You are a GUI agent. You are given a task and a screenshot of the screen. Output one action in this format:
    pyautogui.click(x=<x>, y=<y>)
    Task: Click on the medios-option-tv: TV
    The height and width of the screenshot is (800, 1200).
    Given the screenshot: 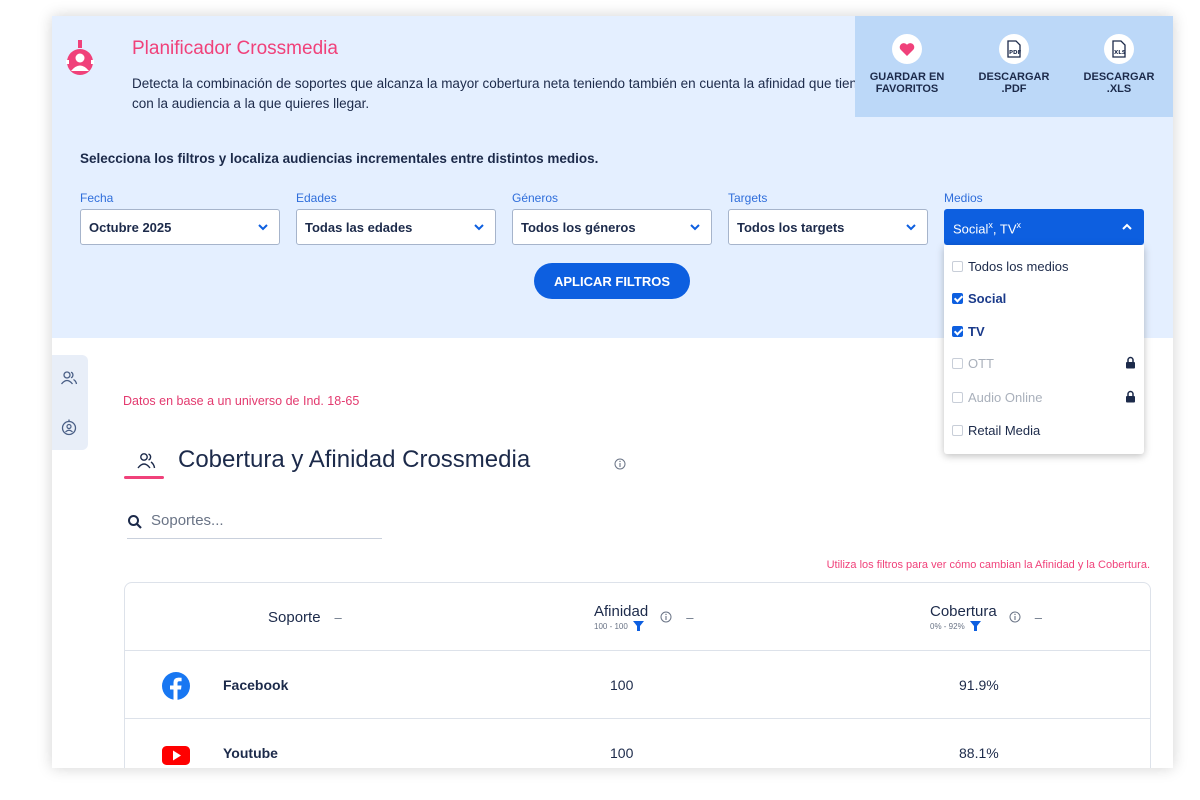 What is the action you would take?
    pyautogui.click(x=1044, y=331)
    